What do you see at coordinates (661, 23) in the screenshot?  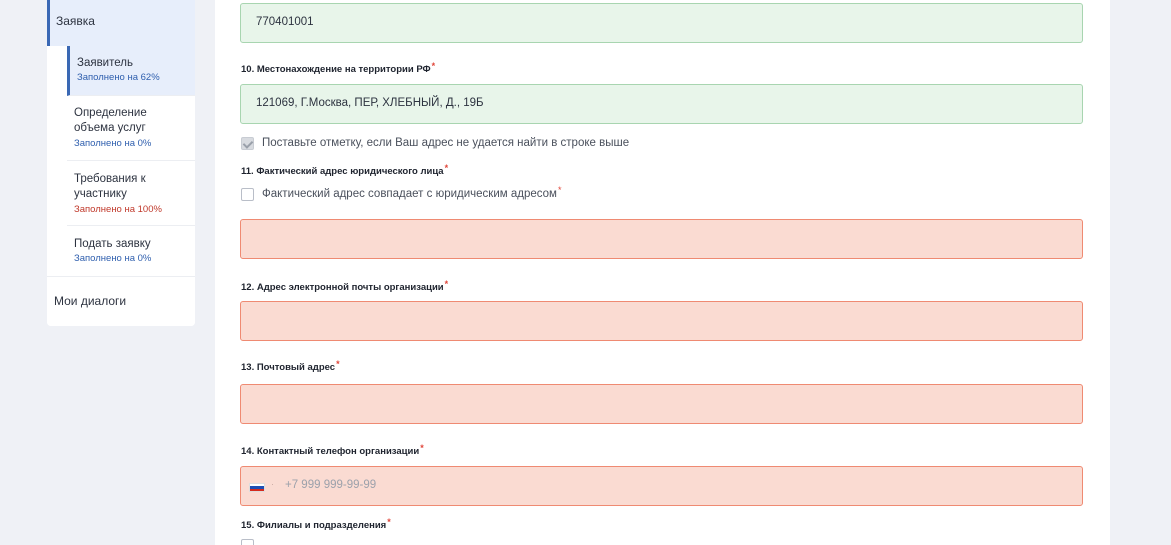 I see `kpp-input: 770401001` at bounding box center [661, 23].